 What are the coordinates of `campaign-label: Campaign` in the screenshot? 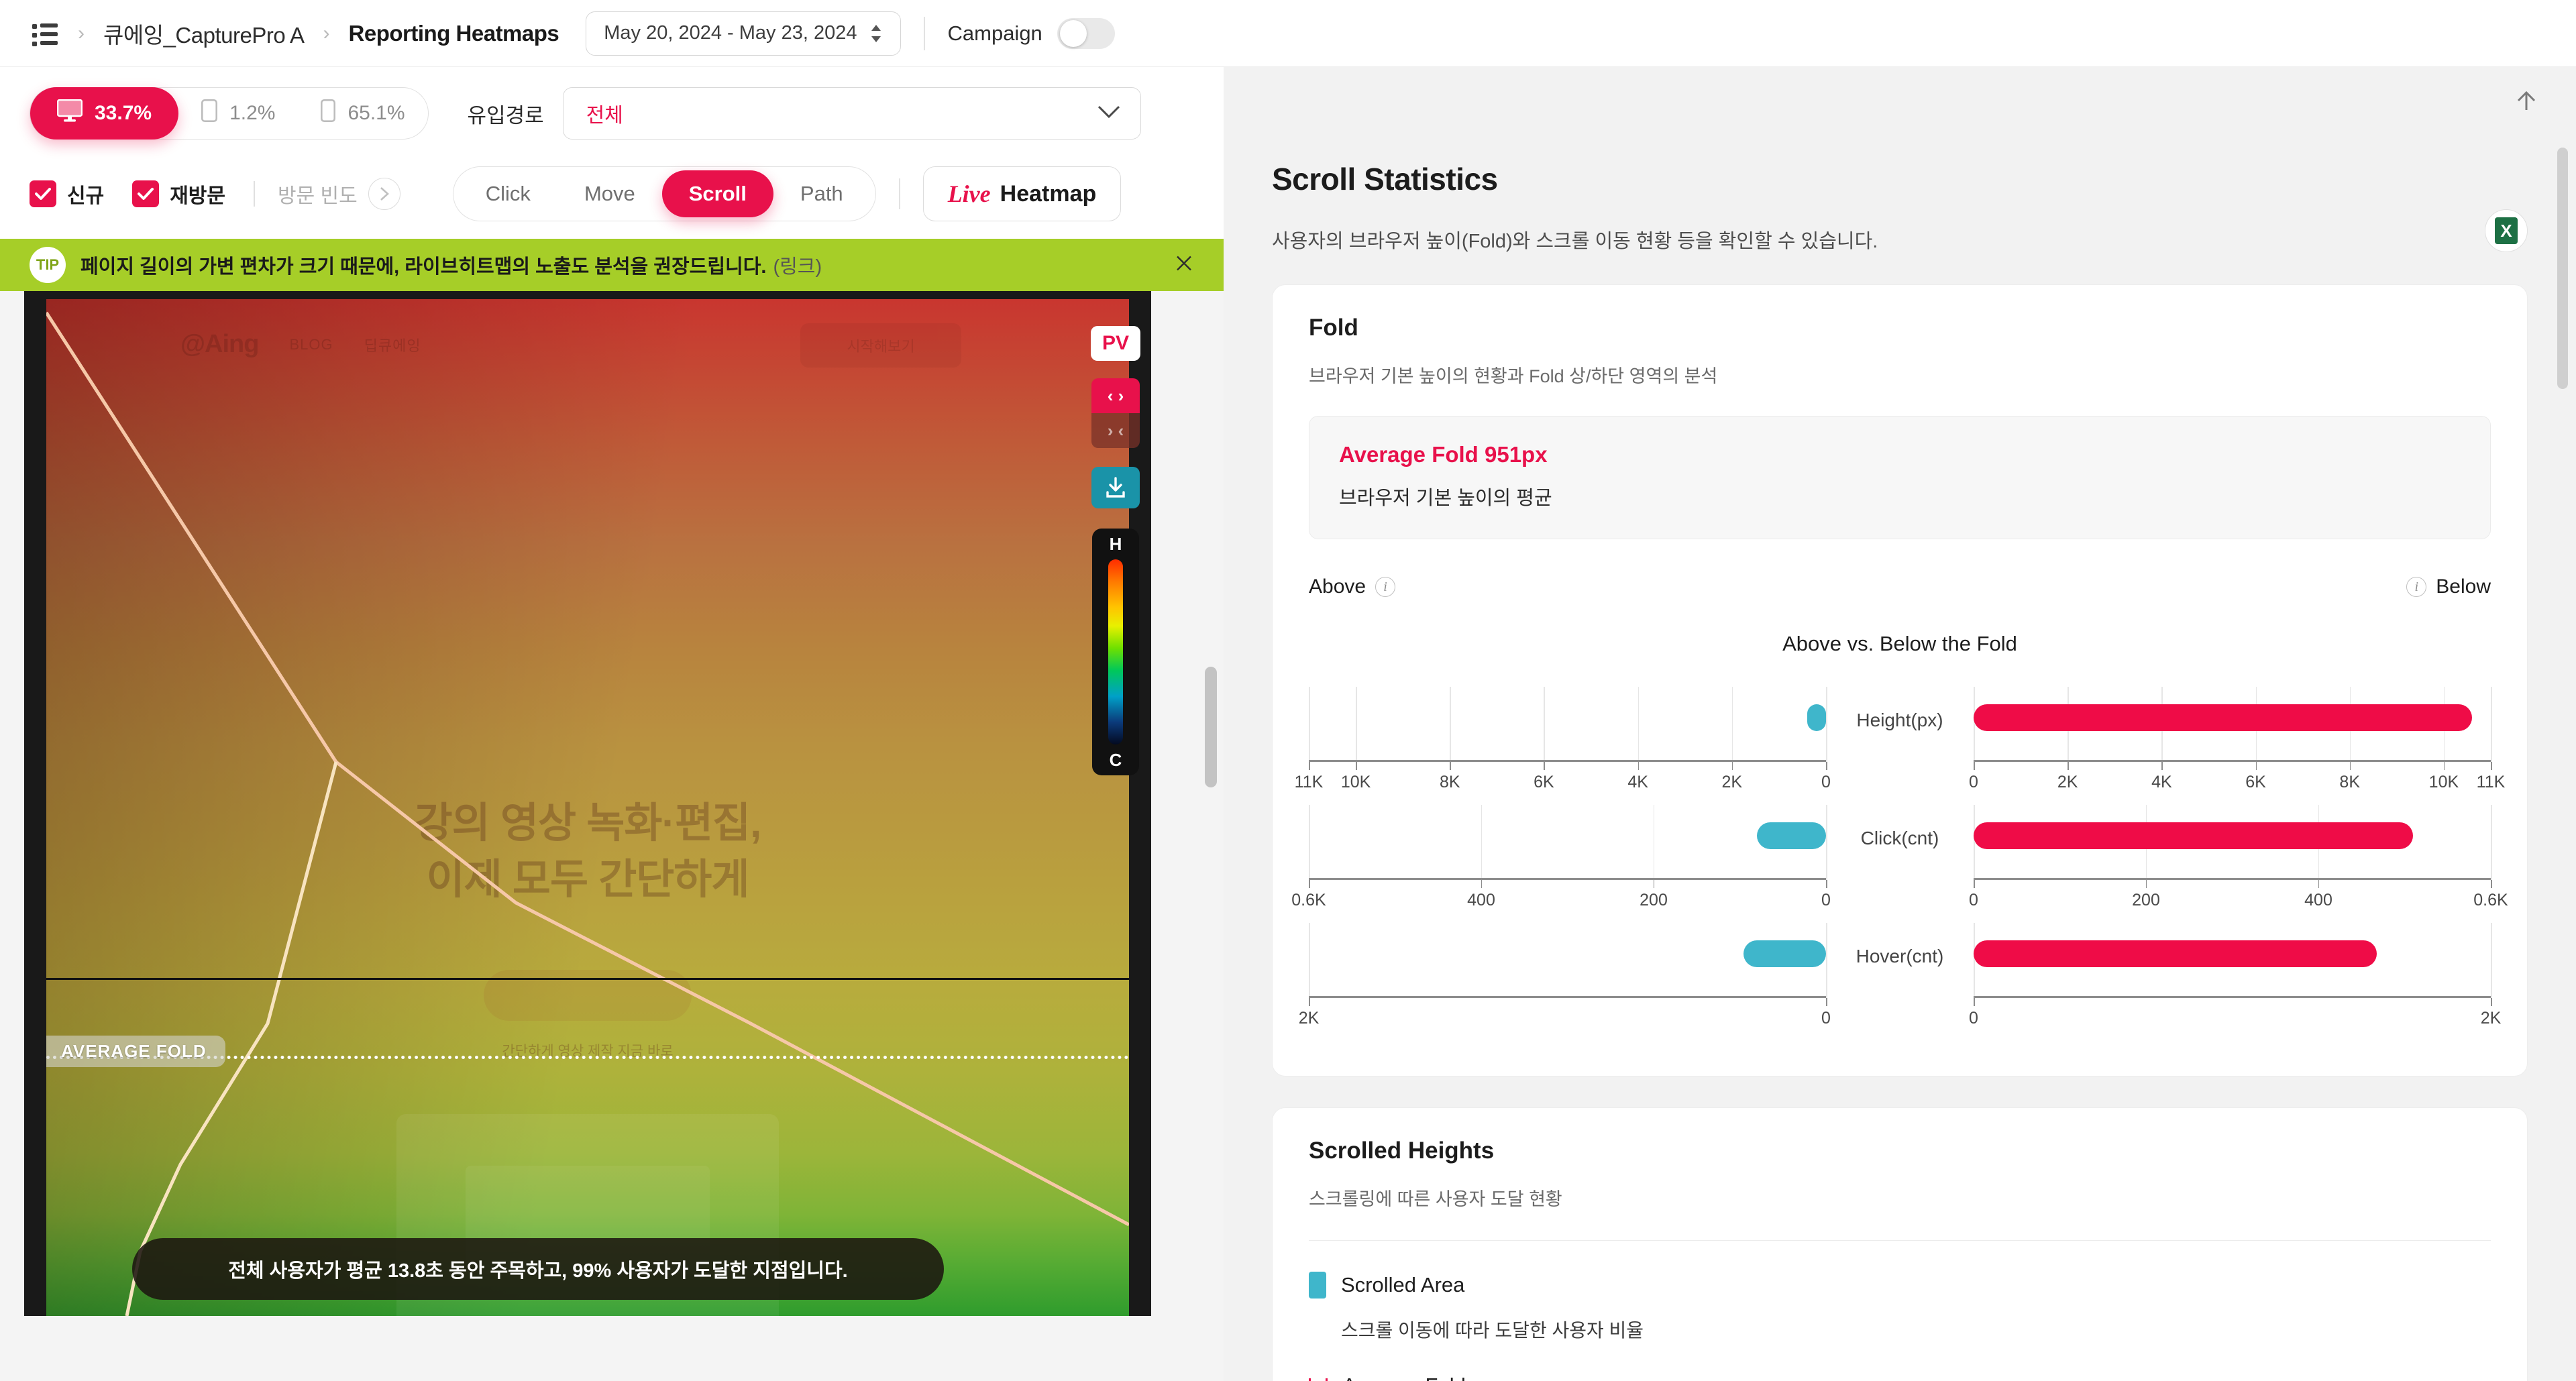 It's located at (994, 33).